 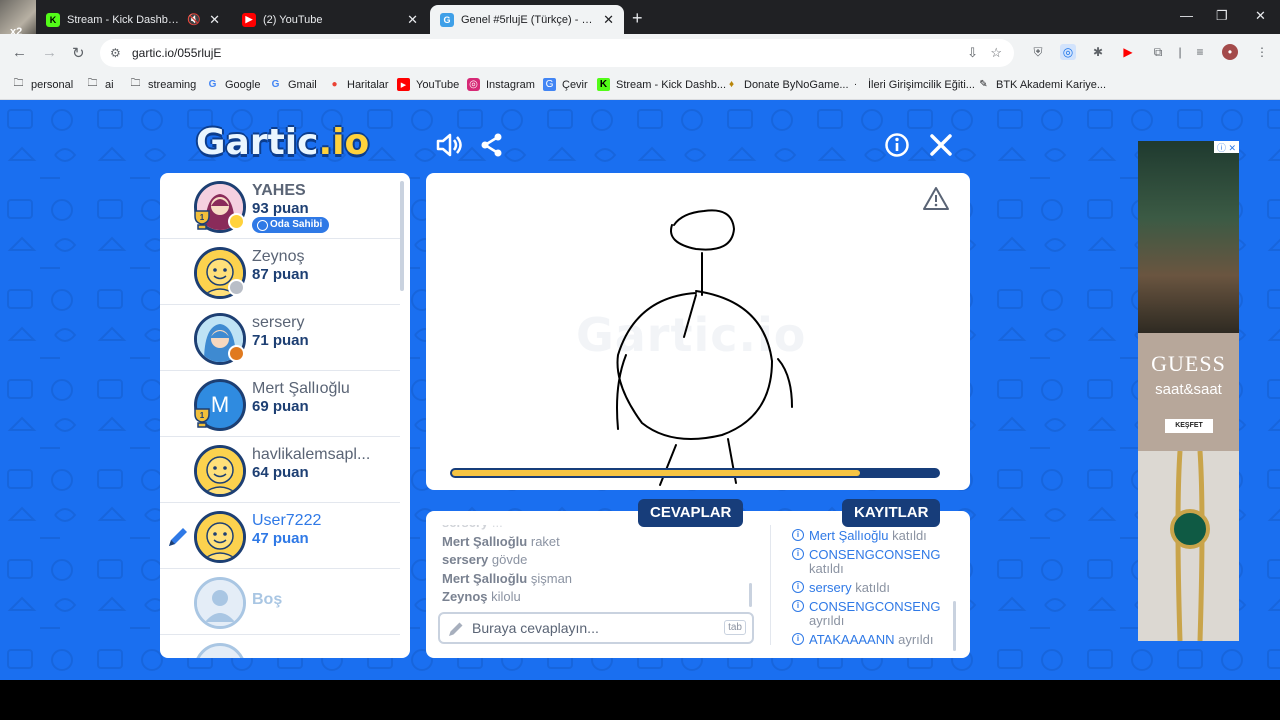 What do you see at coordinates (1230, 52) in the screenshot?
I see `profile-avatar-icon: •` at bounding box center [1230, 52].